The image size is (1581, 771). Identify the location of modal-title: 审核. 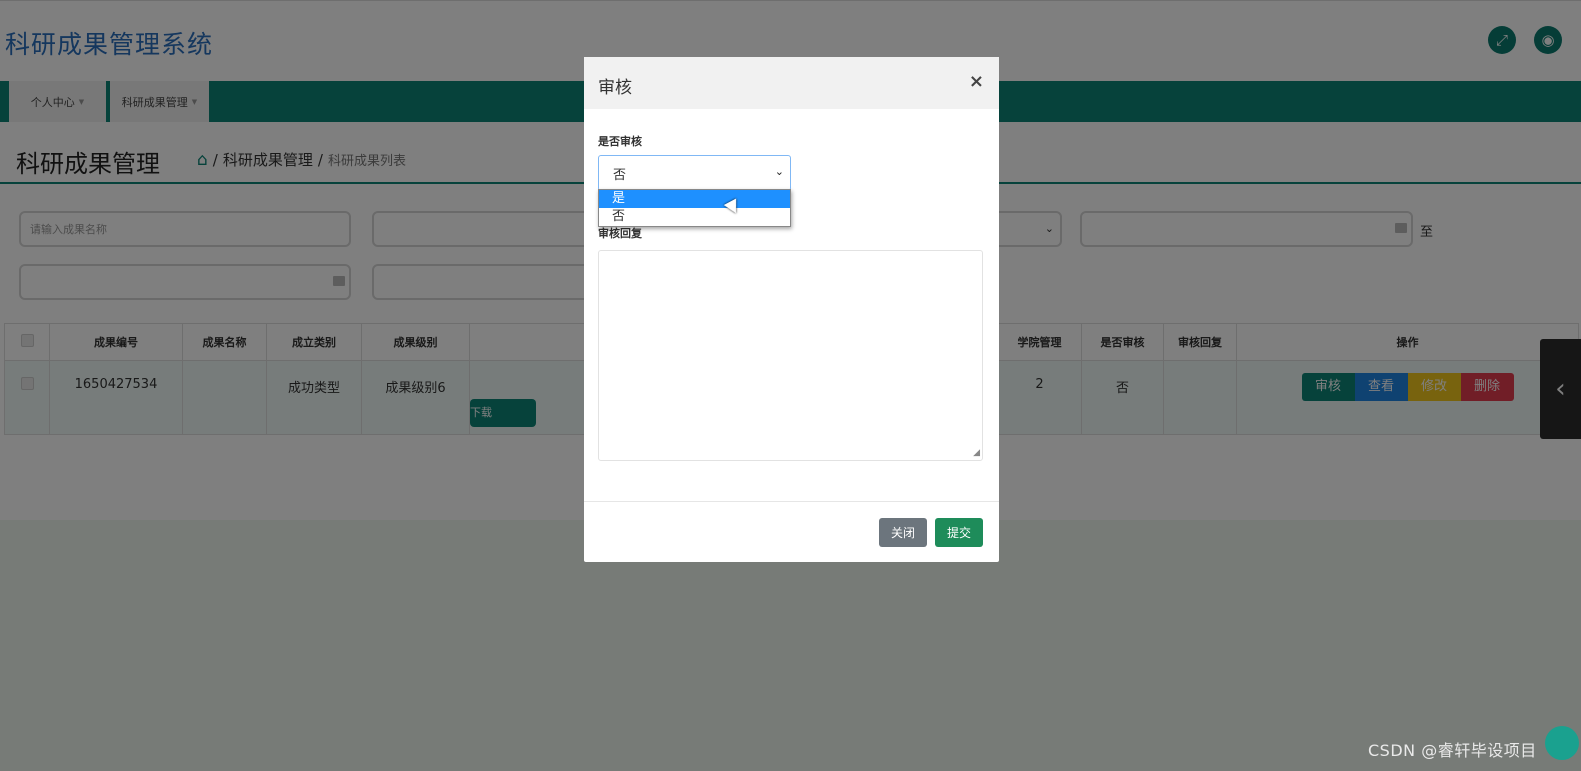
(615, 88).